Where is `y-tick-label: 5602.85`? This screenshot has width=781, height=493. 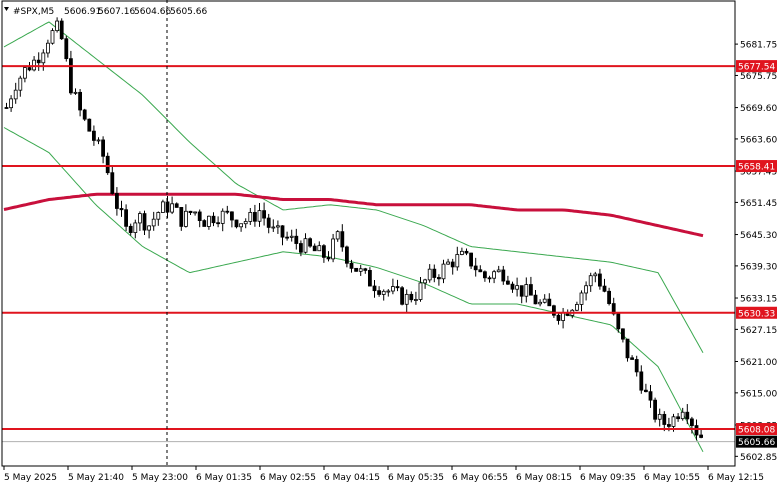
y-tick-label: 5602.85 is located at coordinates (758, 458).